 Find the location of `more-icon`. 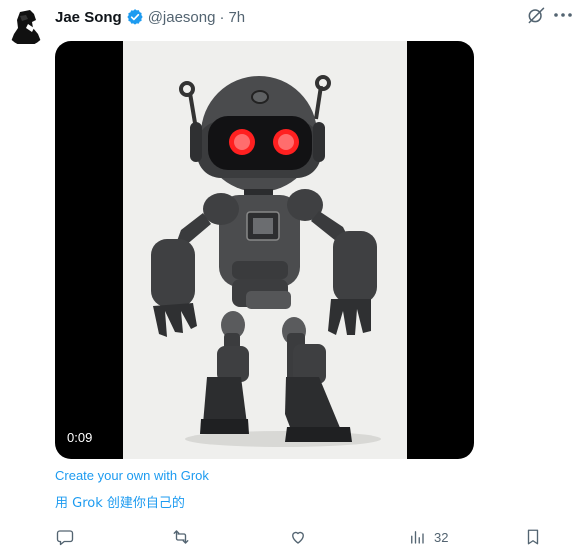

more-icon is located at coordinates (563, 15).